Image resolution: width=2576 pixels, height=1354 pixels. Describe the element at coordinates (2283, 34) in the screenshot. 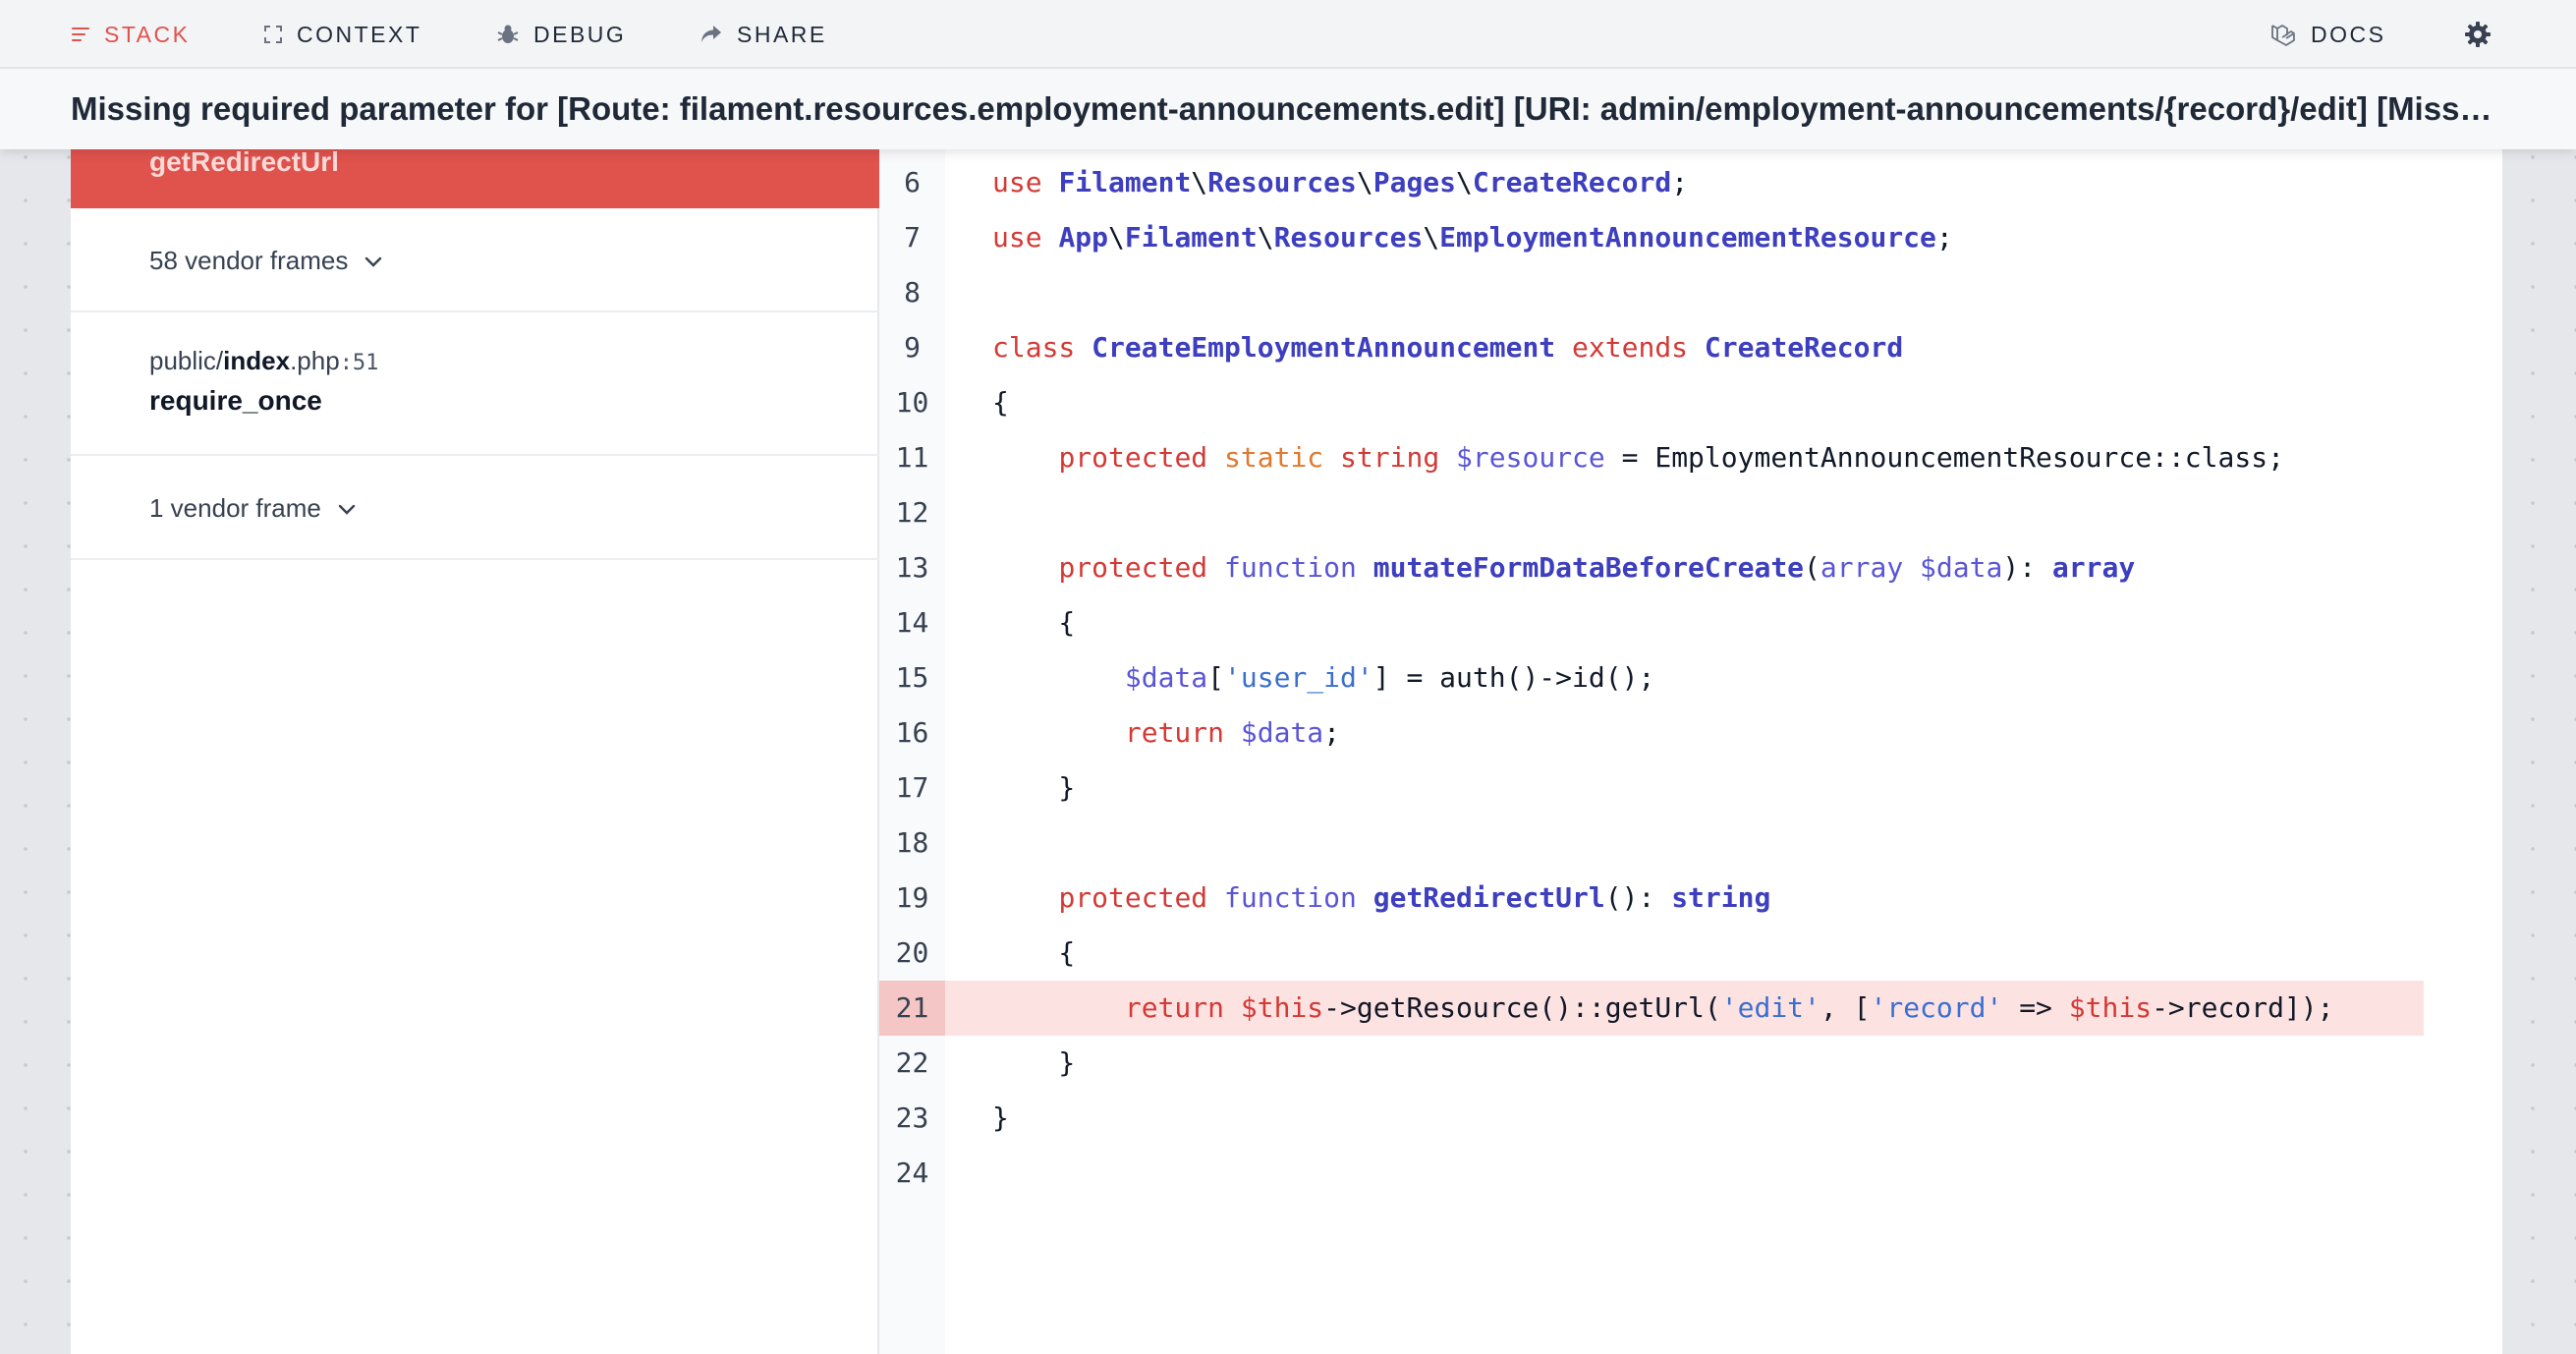

I see `laravel-logo-icon` at that location.